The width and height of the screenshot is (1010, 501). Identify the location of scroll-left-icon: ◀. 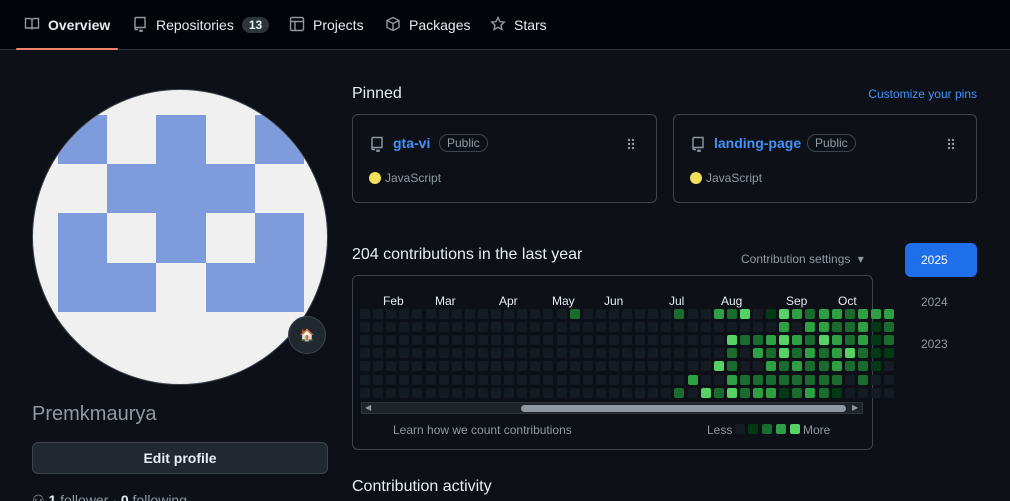
(368, 407).